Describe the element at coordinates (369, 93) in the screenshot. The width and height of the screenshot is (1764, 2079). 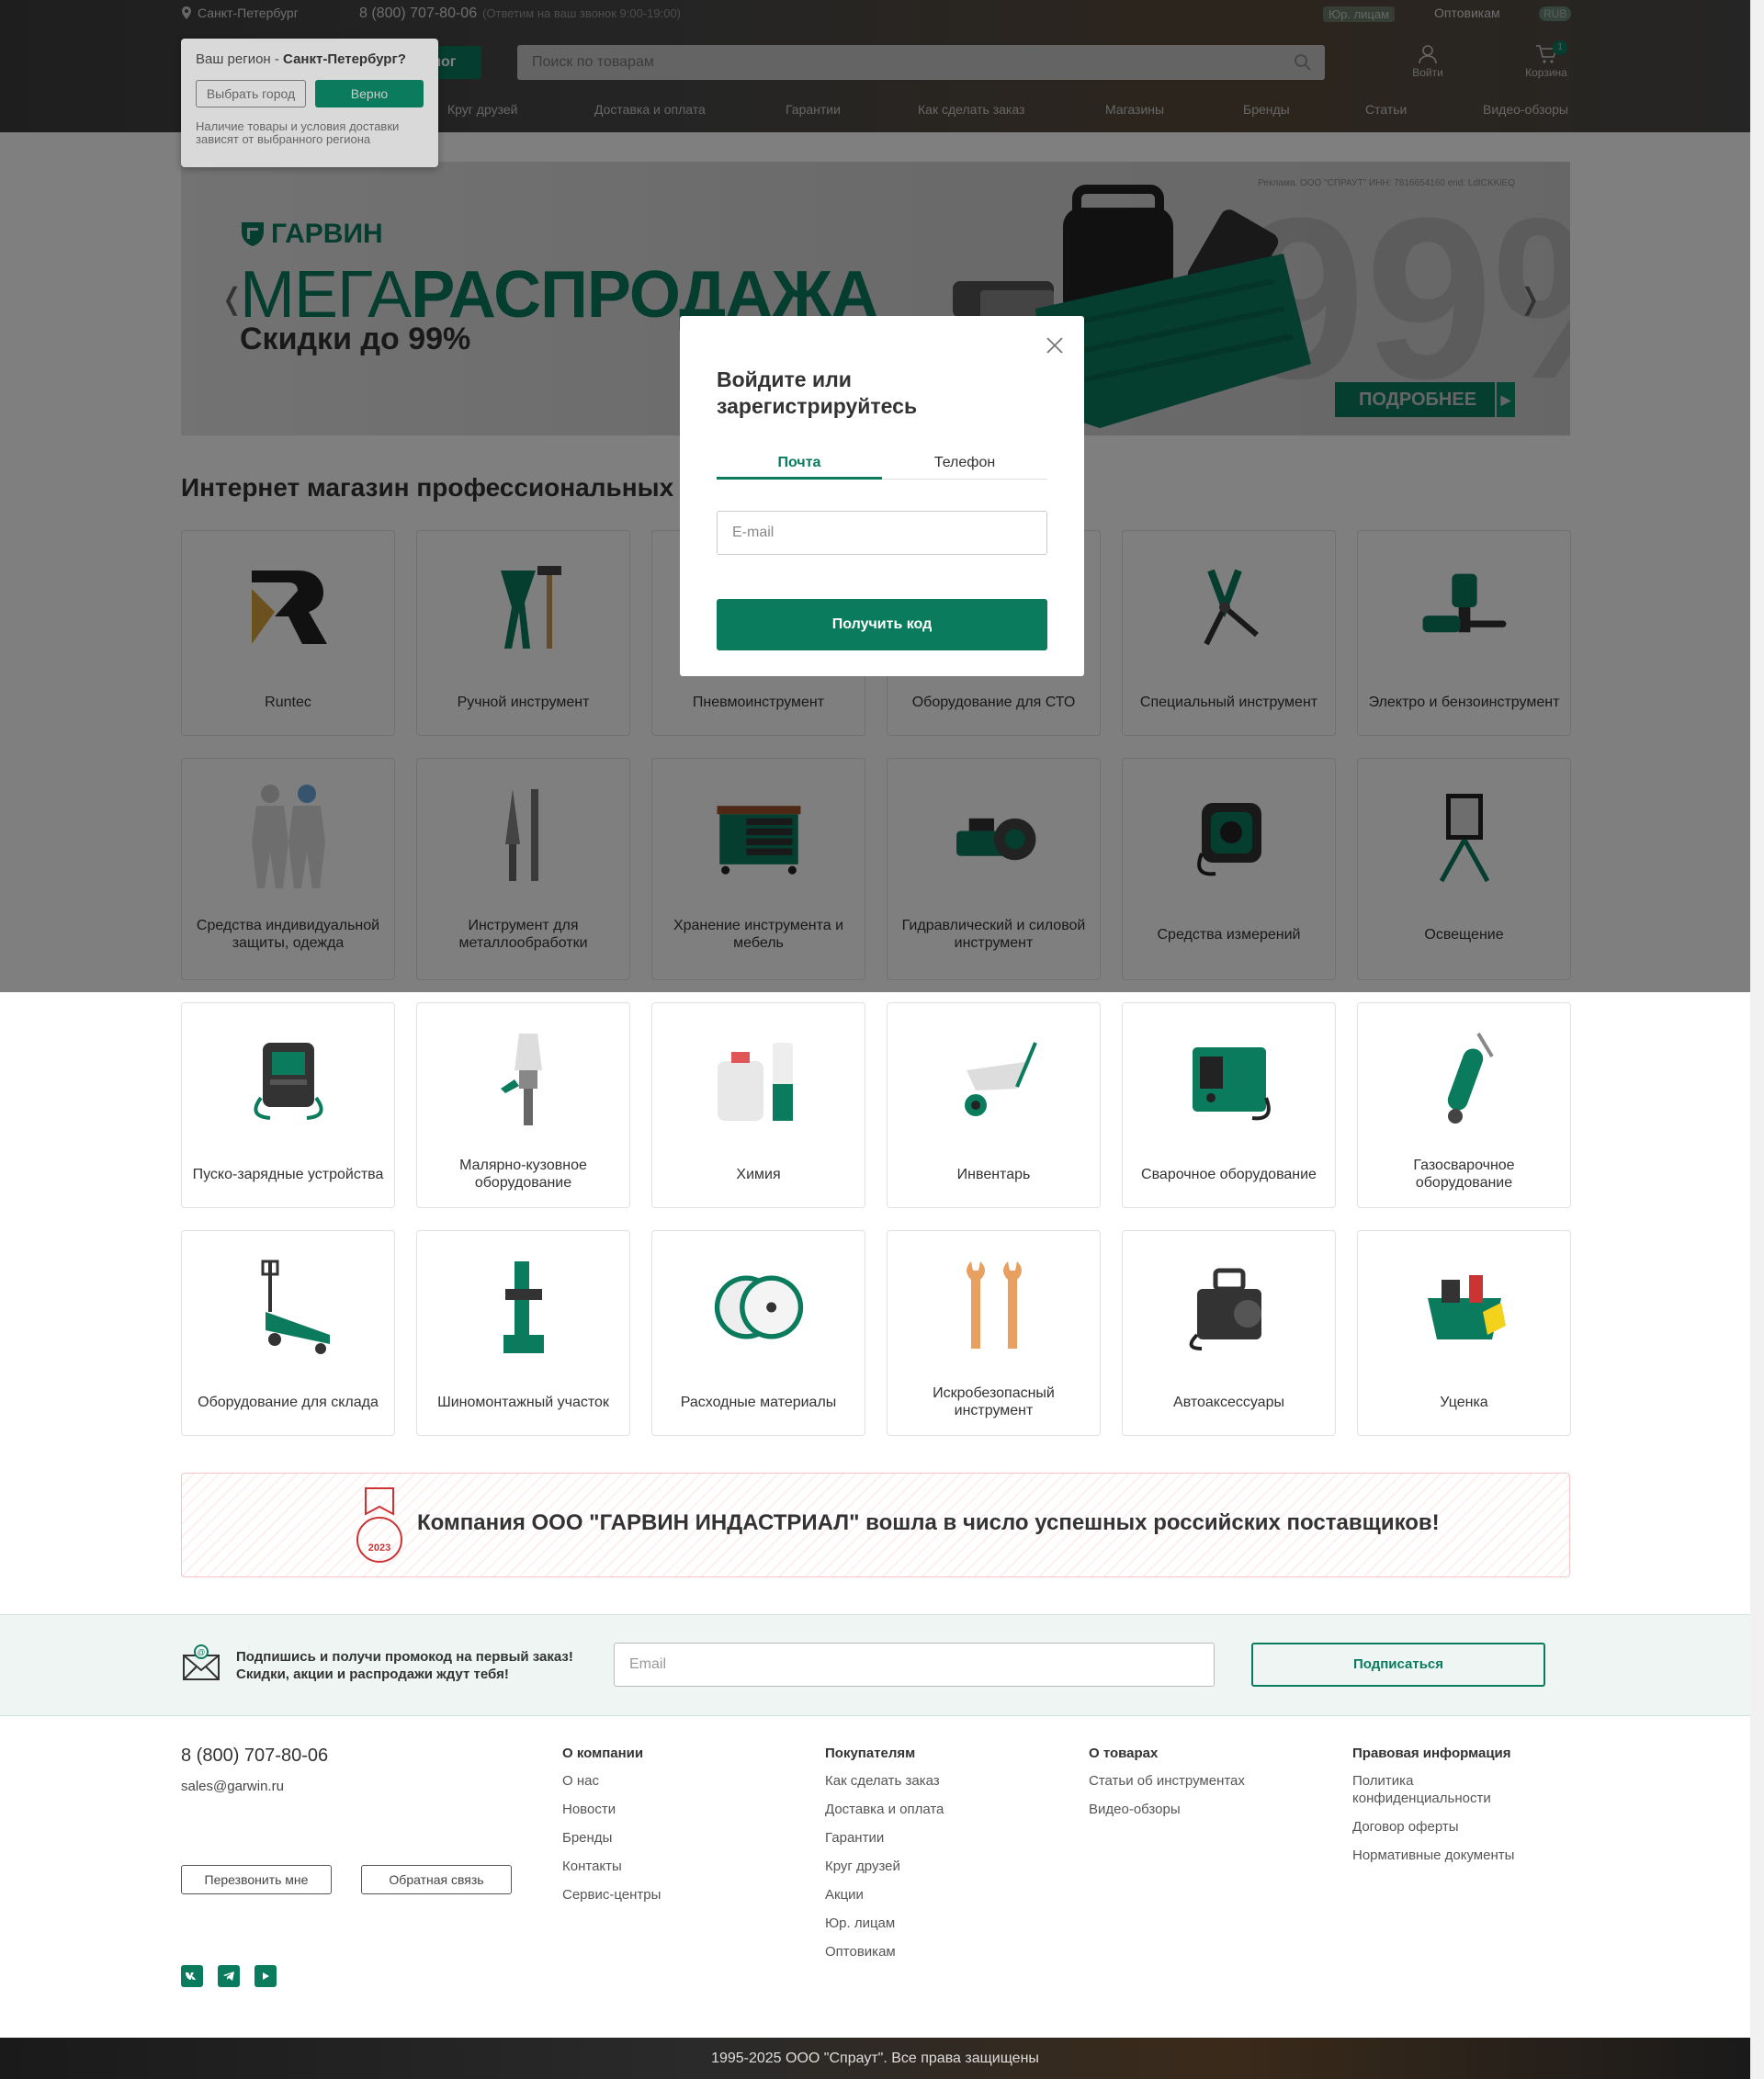
I see `confirm-city-button: Верно` at that location.